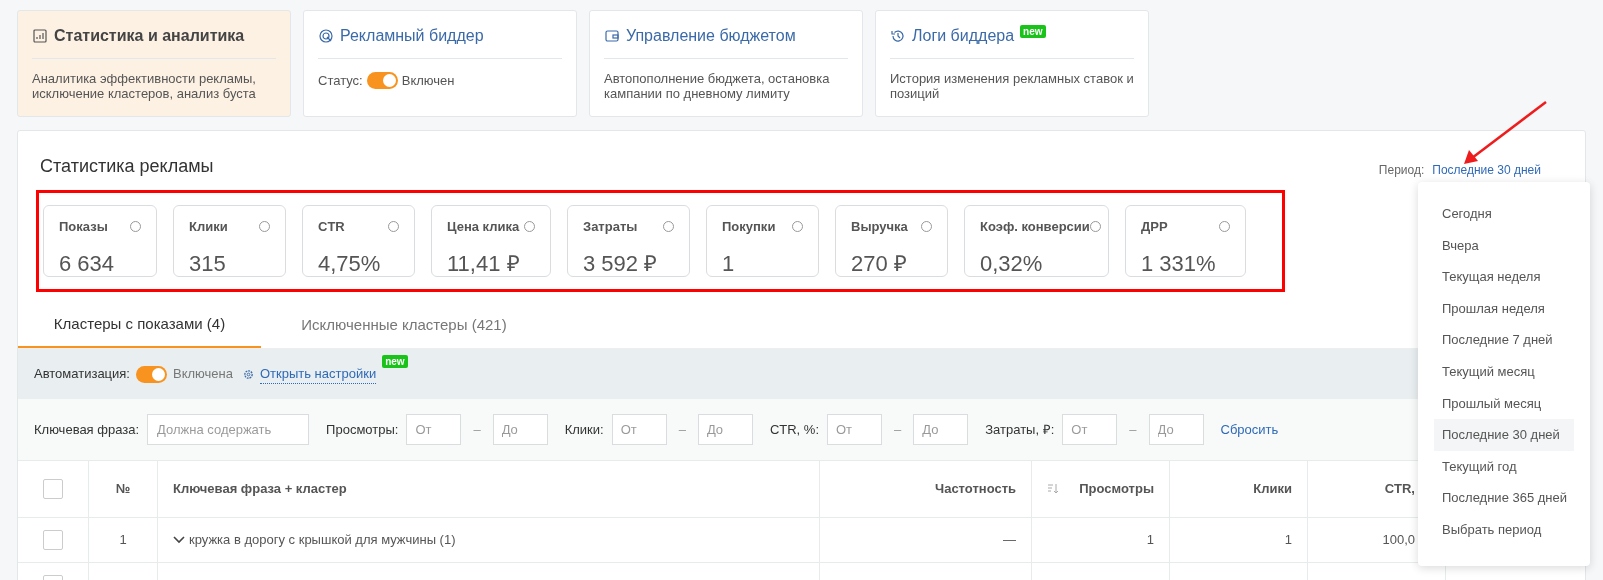 The image size is (1603, 580). What do you see at coordinates (412, 36) in the screenshot?
I see `card-title: Рекламный биддер` at bounding box center [412, 36].